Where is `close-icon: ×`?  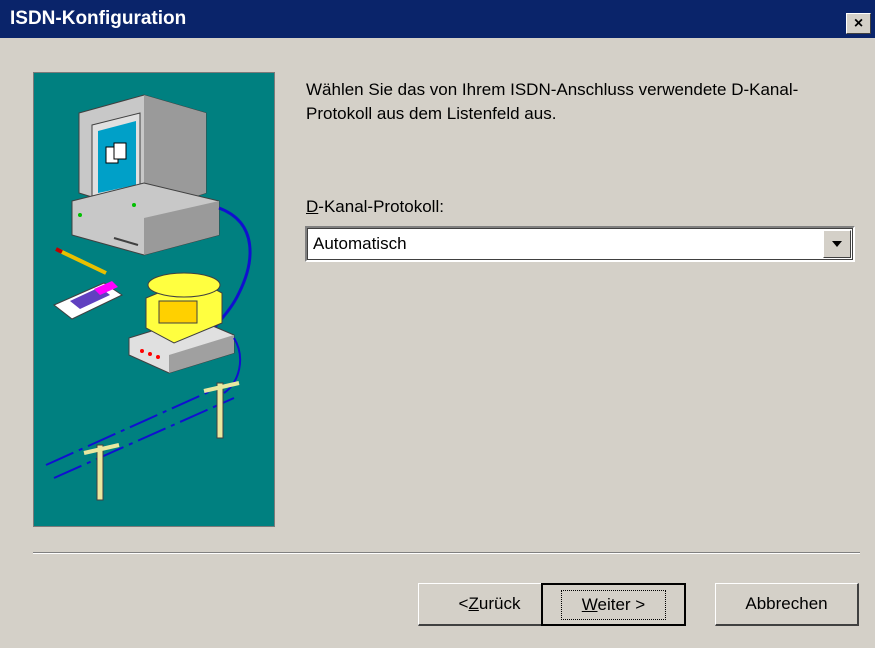 close-icon: × is located at coordinates (858, 23).